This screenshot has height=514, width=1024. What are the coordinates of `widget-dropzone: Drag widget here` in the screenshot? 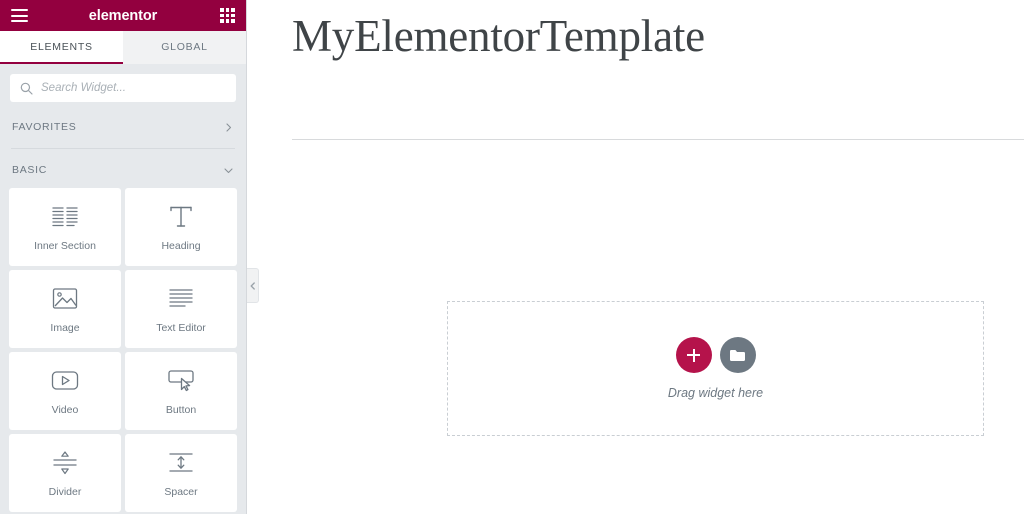 It's located at (715, 368).